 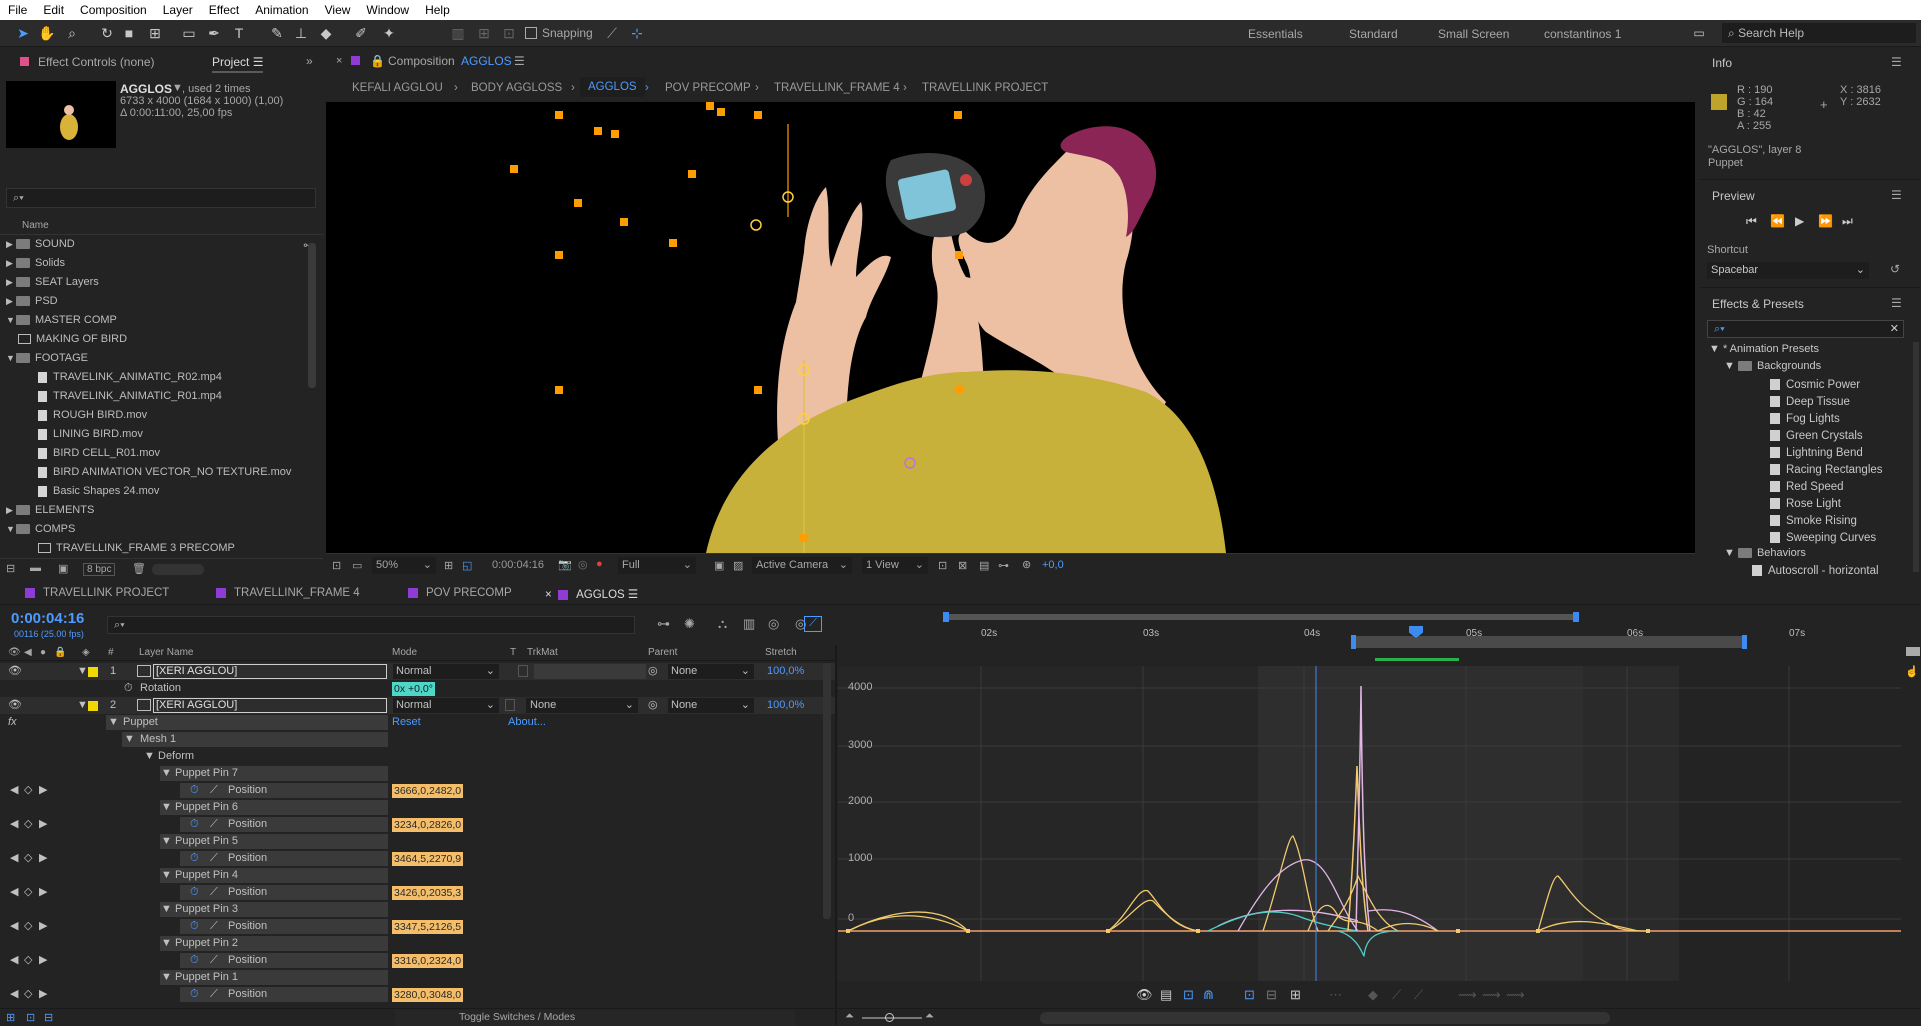 I want to click on snap-target-icon: ⊹, so click(x=637, y=33).